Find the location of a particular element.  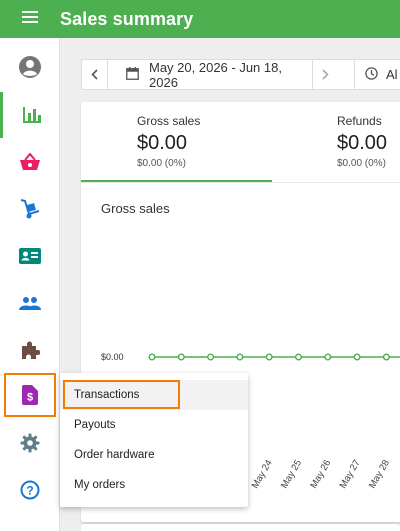

gear-icon is located at coordinates (30, 443).